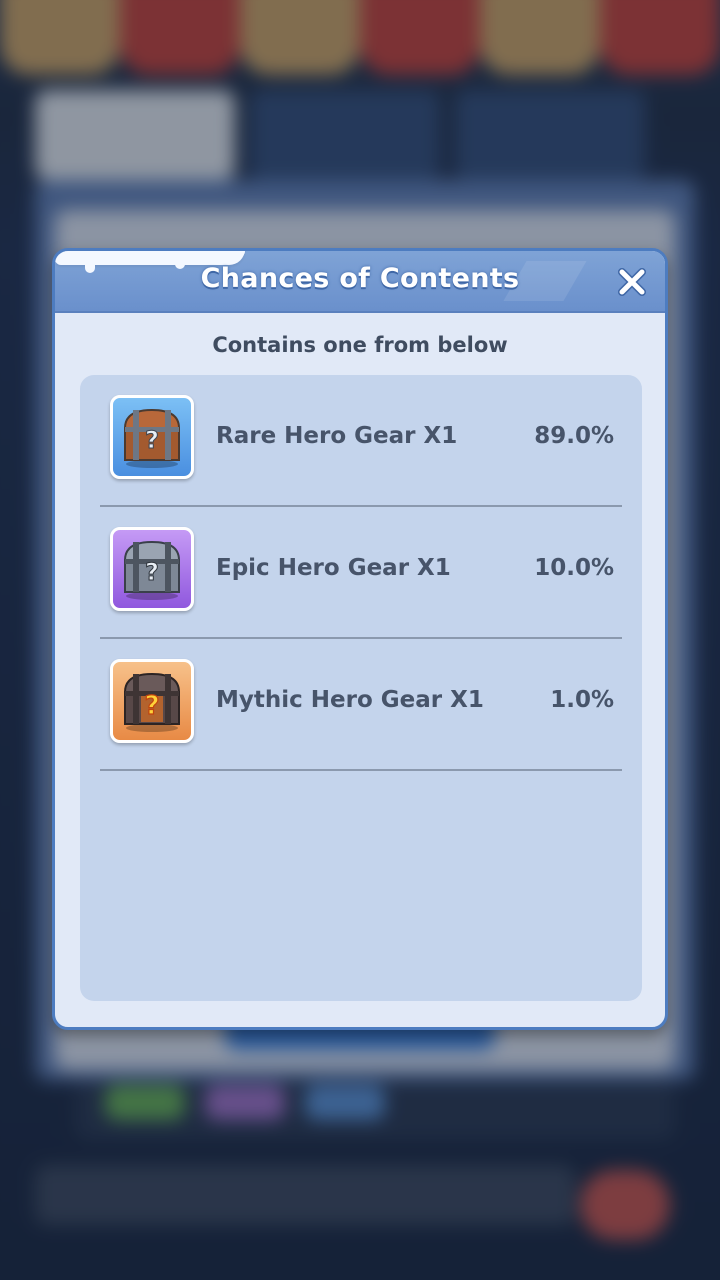 This screenshot has width=720, height=1280. I want to click on item-name: Rare Hero Gear X1, so click(337, 436).